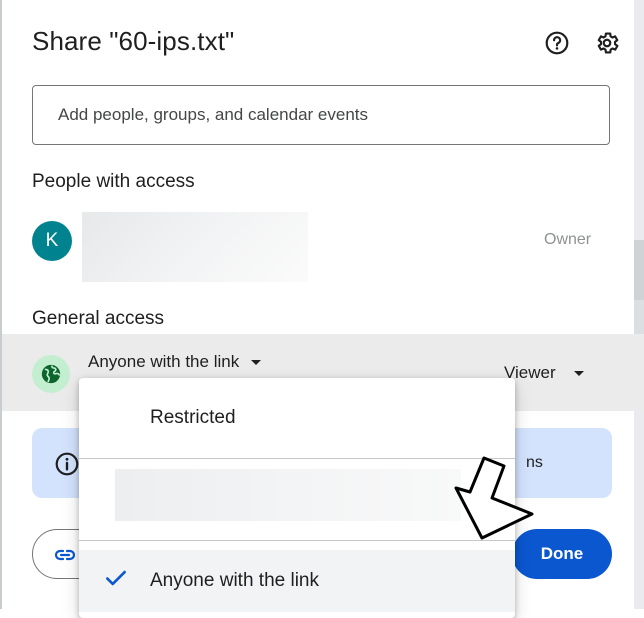 The image size is (644, 618). I want to click on avatar: K, so click(52, 241).